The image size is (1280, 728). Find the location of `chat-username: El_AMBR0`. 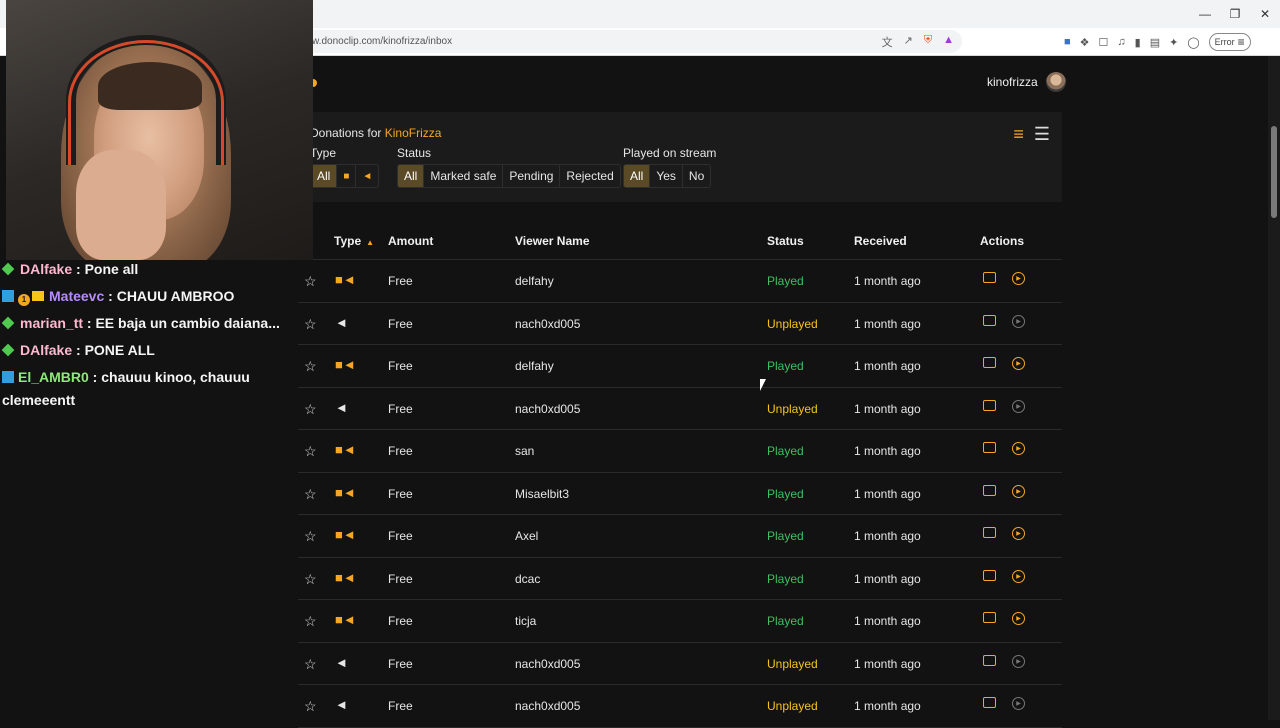

chat-username: El_AMBR0 is located at coordinates (53, 377).